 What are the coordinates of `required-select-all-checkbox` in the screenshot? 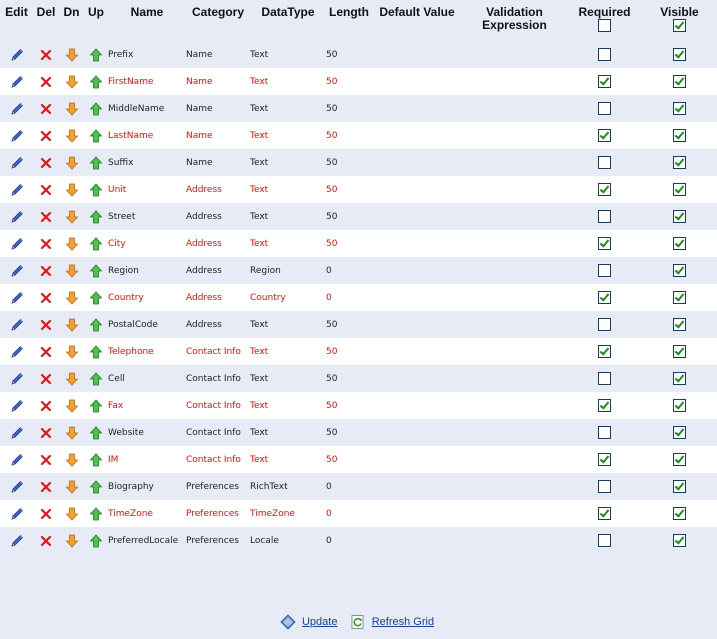 It's located at (604, 26).